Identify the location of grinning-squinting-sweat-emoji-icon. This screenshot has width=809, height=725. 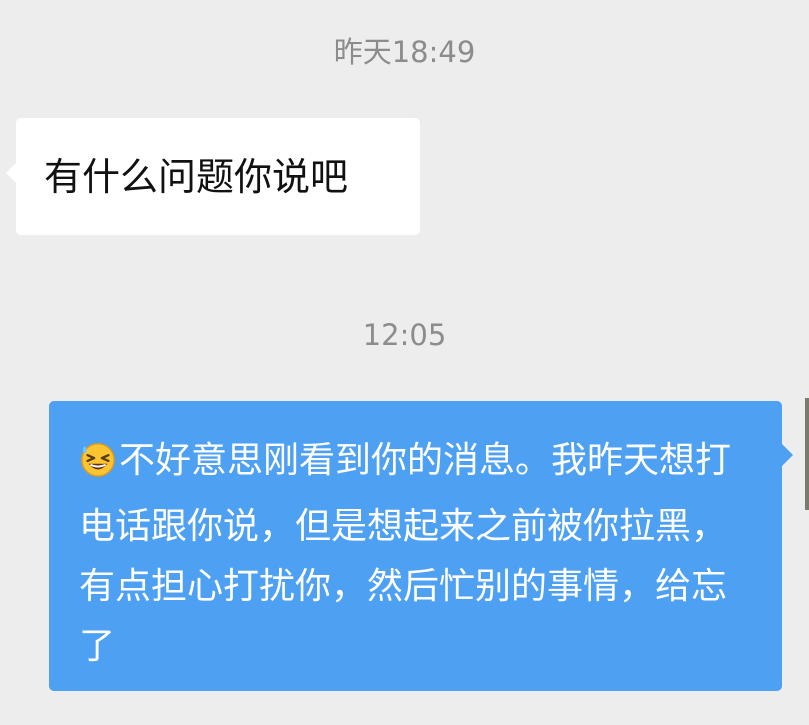
(98, 467).